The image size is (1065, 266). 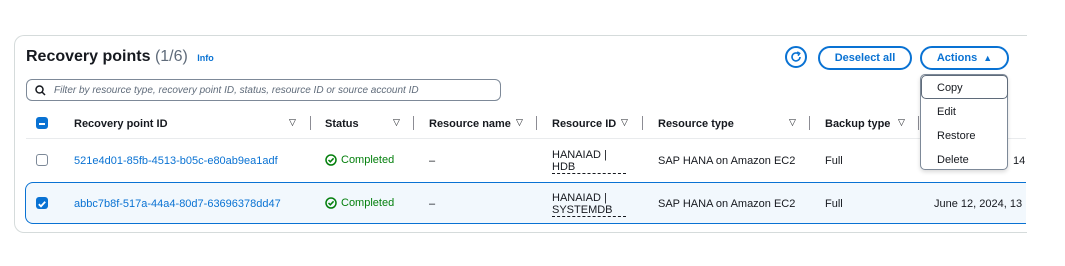 I want to click on recovery-point-id-link: 521e4d01-85fb-4513-b05c-e80ab9ea1adf, so click(x=176, y=161).